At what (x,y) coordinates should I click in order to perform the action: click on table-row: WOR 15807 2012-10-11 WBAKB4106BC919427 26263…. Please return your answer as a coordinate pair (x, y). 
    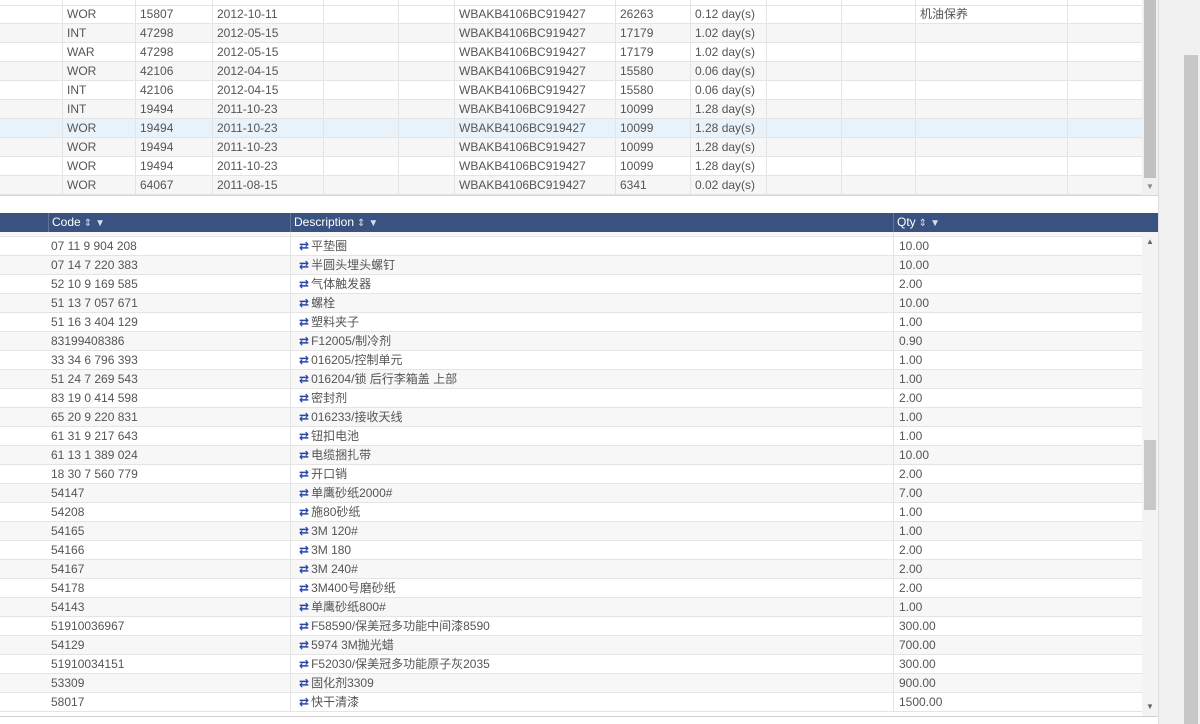
    Looking at the image, I should click on (571, 14).